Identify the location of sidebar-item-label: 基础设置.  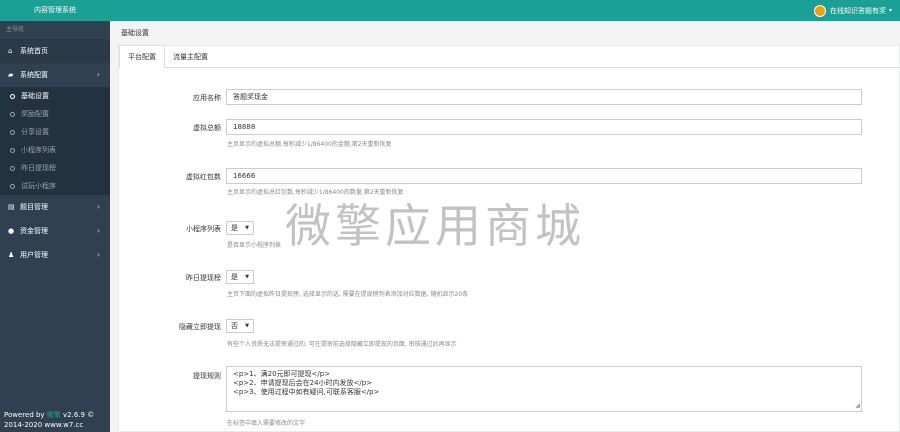
(35, 96).